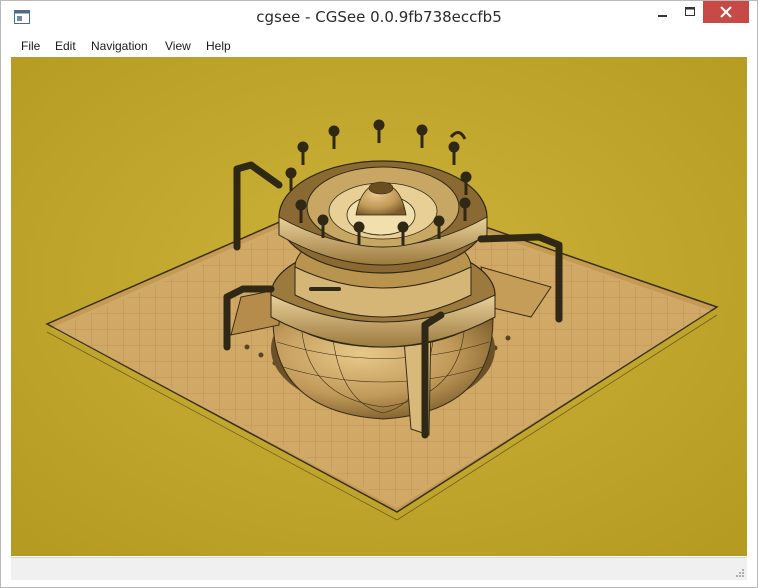 The width and height of the screenshot is (758, 588). What do you see at coordinates (379, 568) in the screenshot?
I see `status-bar` at bounding box center [379, 568].